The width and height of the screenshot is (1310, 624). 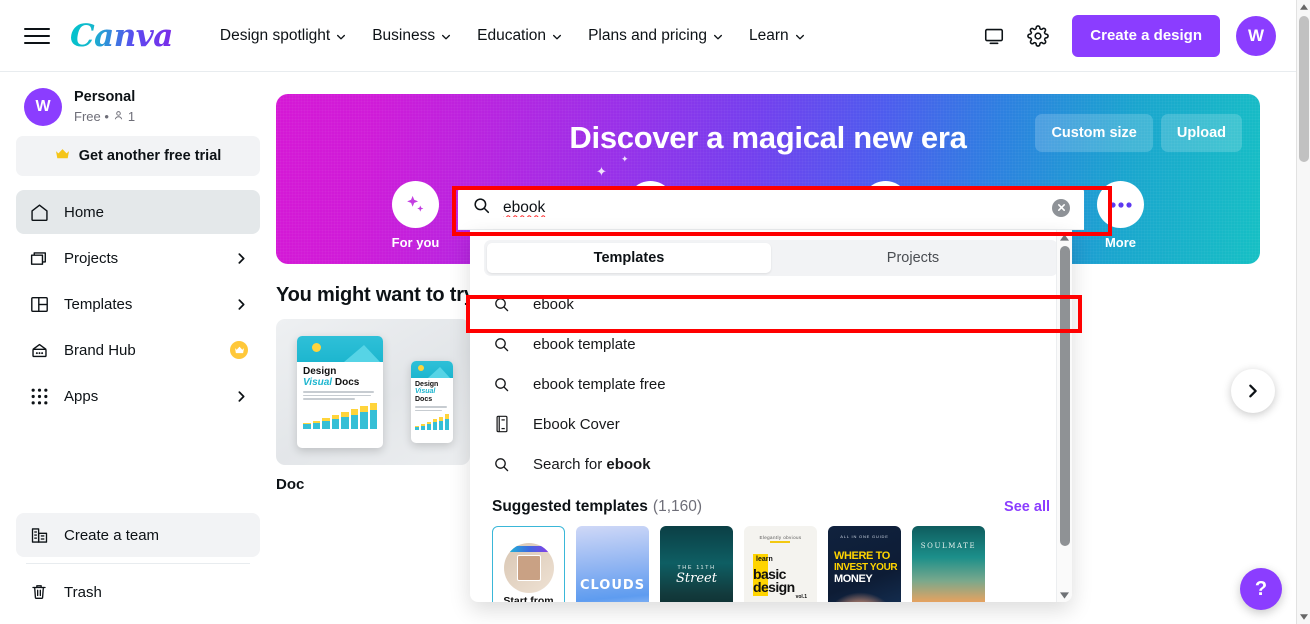 I want to click on suggestion-ebook-cover: Ebook Cover, so click(x=771, y=424).